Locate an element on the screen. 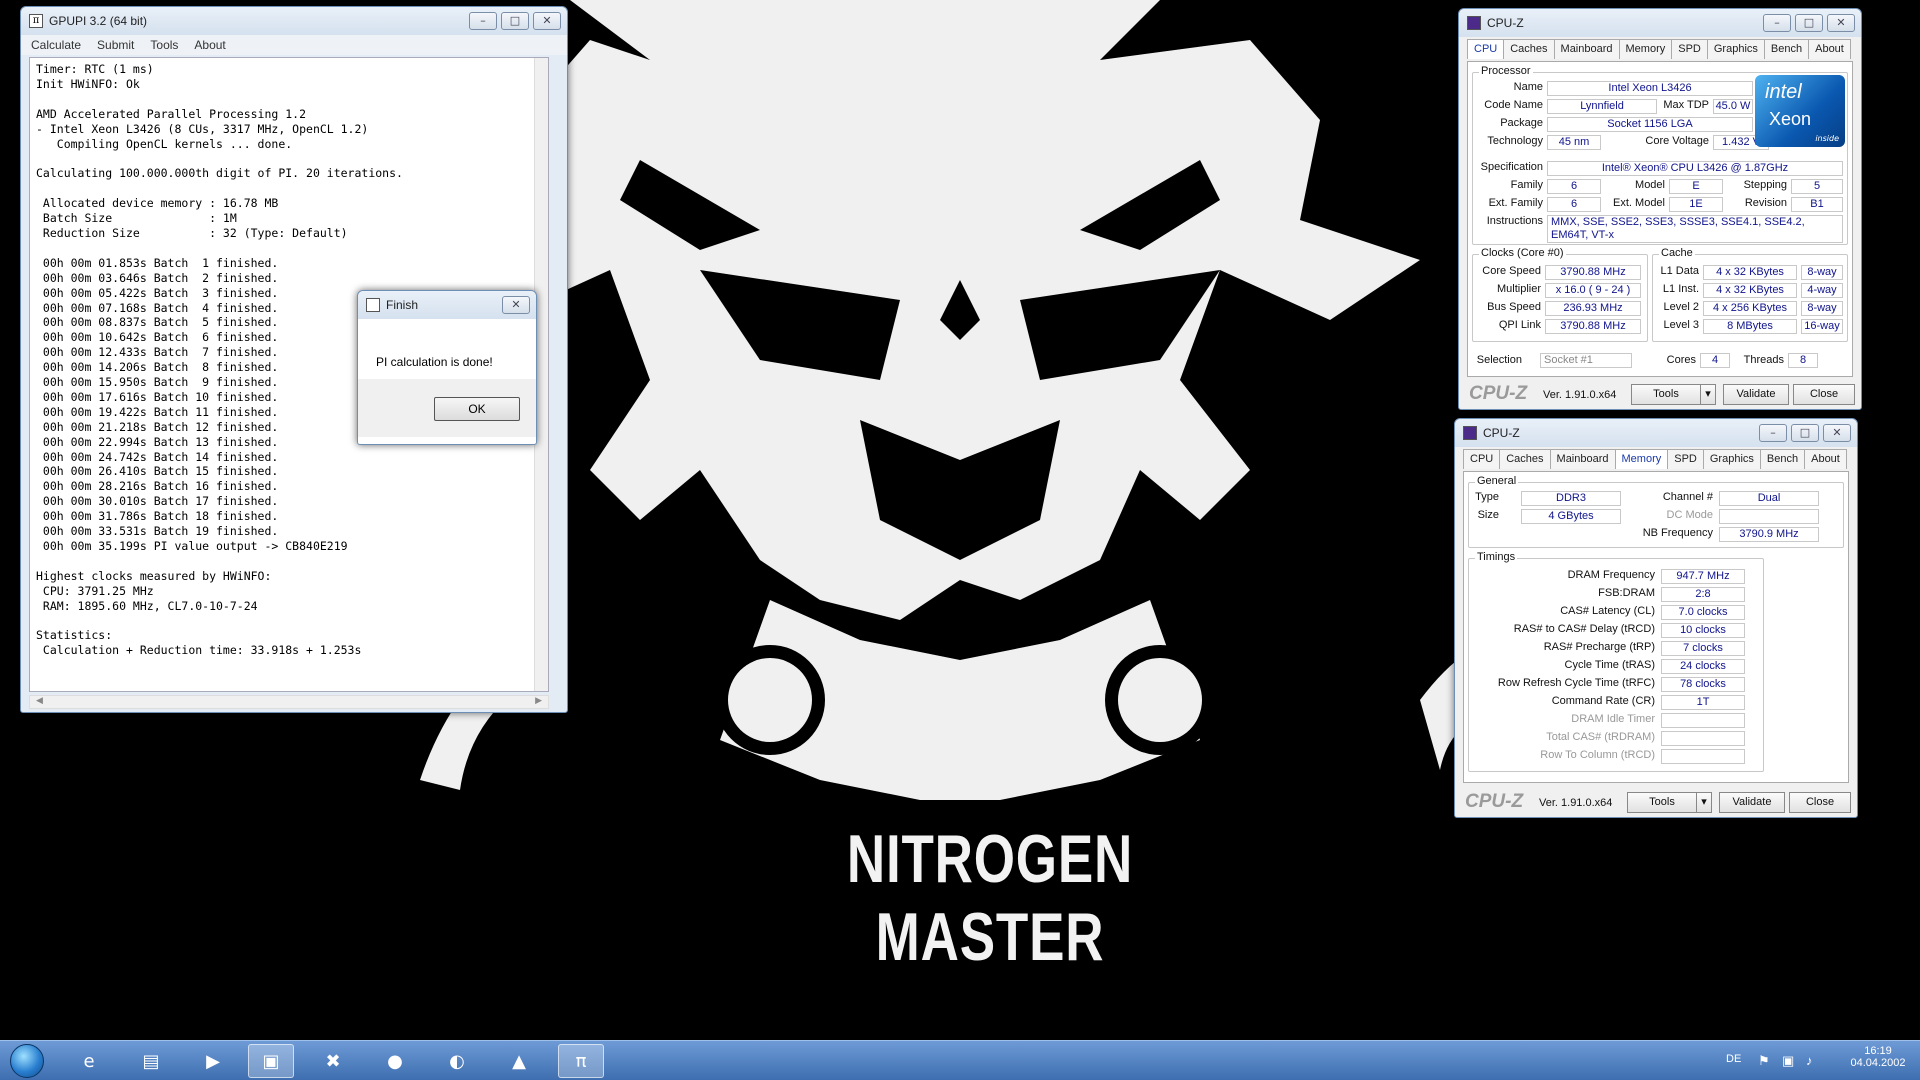 This screenshot has width=1920, height=1080. media-player-icon: ▶ is located at coordinates (213, 1061).